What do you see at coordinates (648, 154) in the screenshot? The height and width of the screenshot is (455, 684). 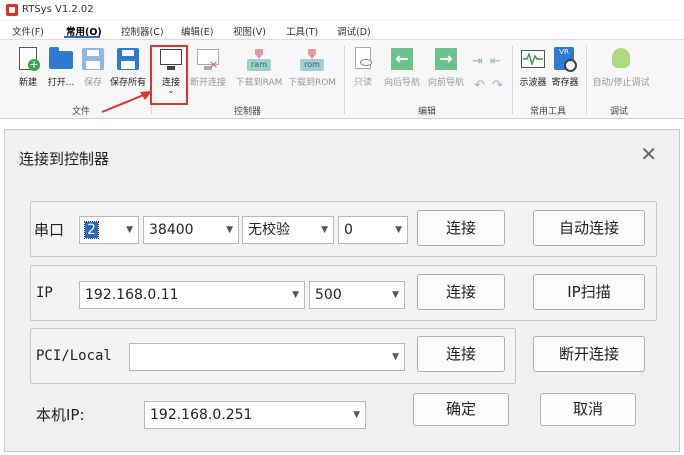 I see `close-icon: ✕` at bounding box center [648, 154].